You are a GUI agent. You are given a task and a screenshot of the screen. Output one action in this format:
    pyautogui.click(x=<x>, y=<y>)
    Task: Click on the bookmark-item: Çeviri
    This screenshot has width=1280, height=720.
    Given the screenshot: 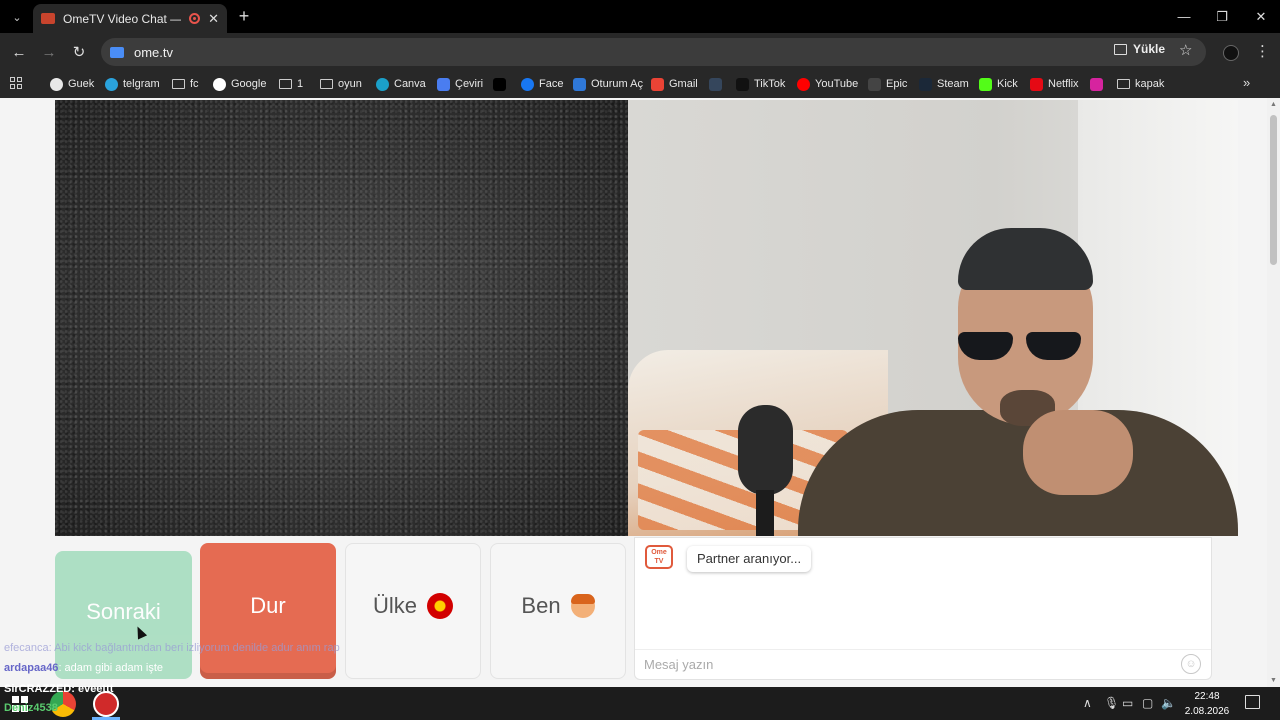 What is the action you would take?
    pyautogui.click(x=460, y=84)
    